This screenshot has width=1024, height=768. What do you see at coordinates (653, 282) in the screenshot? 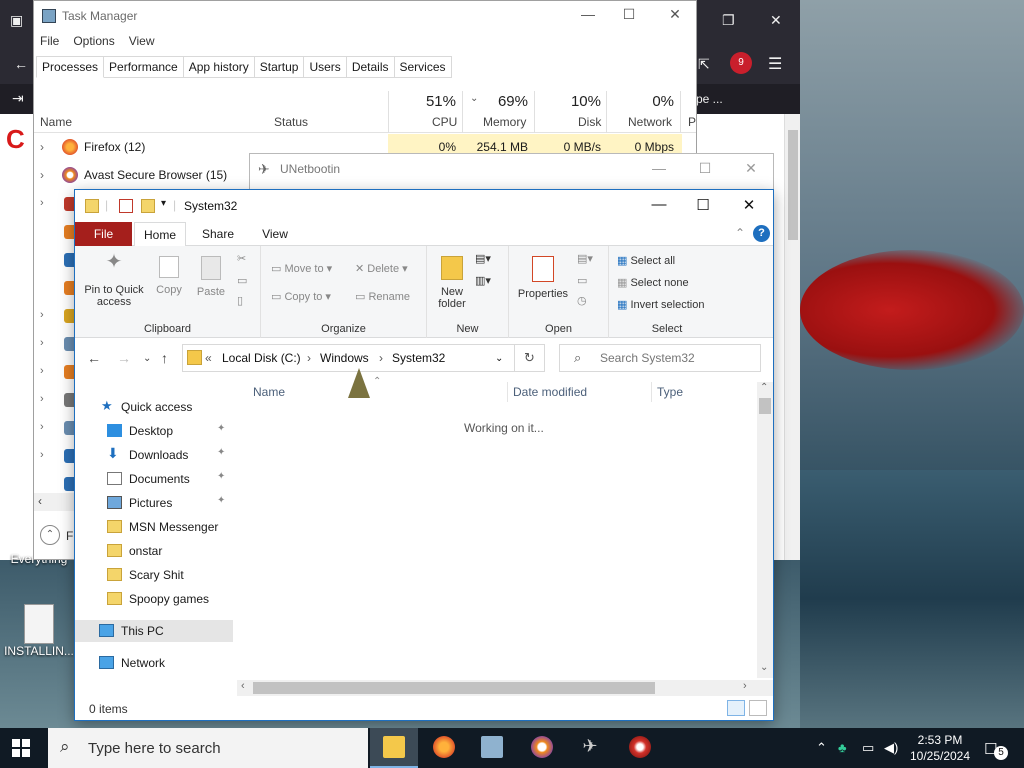
I see `select-none-button: ▦ Select none` at bounding box center [653, 282].